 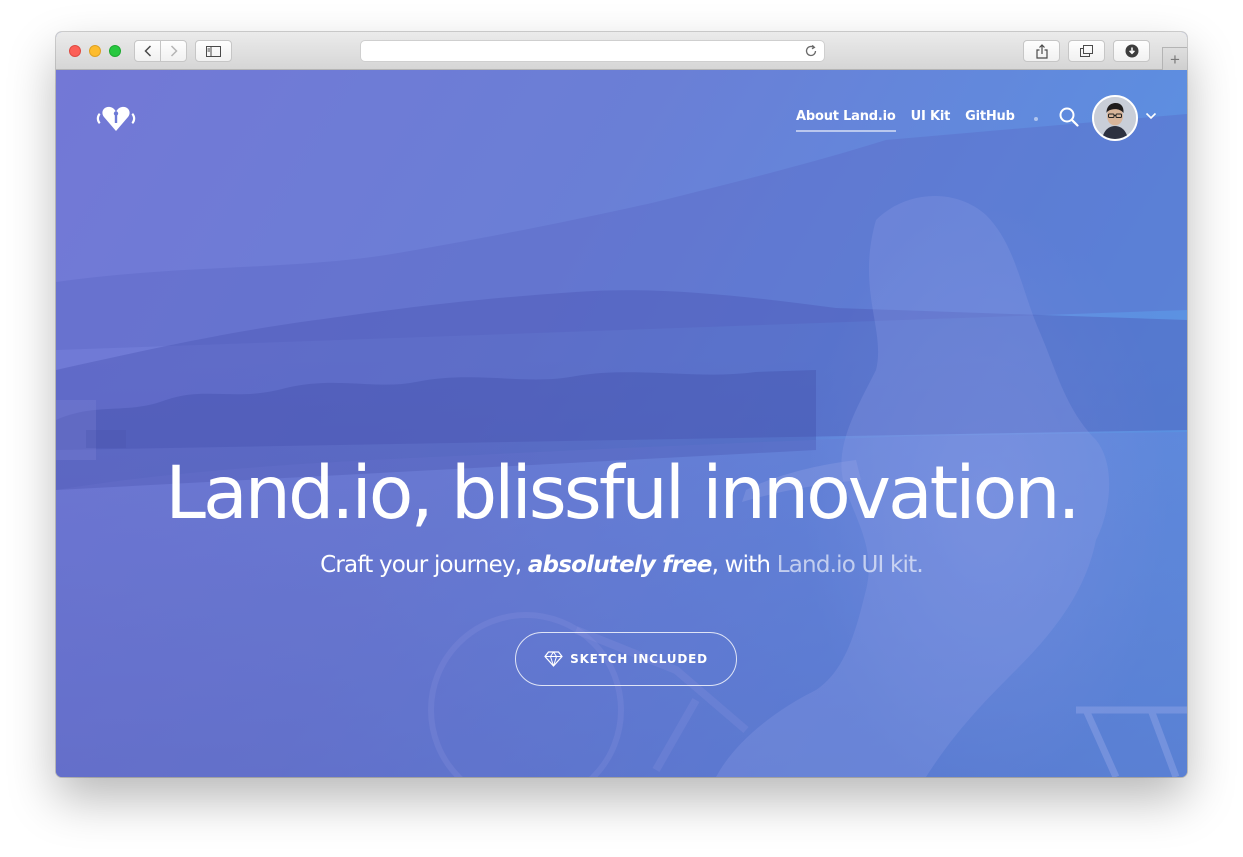 I want to click on share-icon, so click(x=1041, y=51).